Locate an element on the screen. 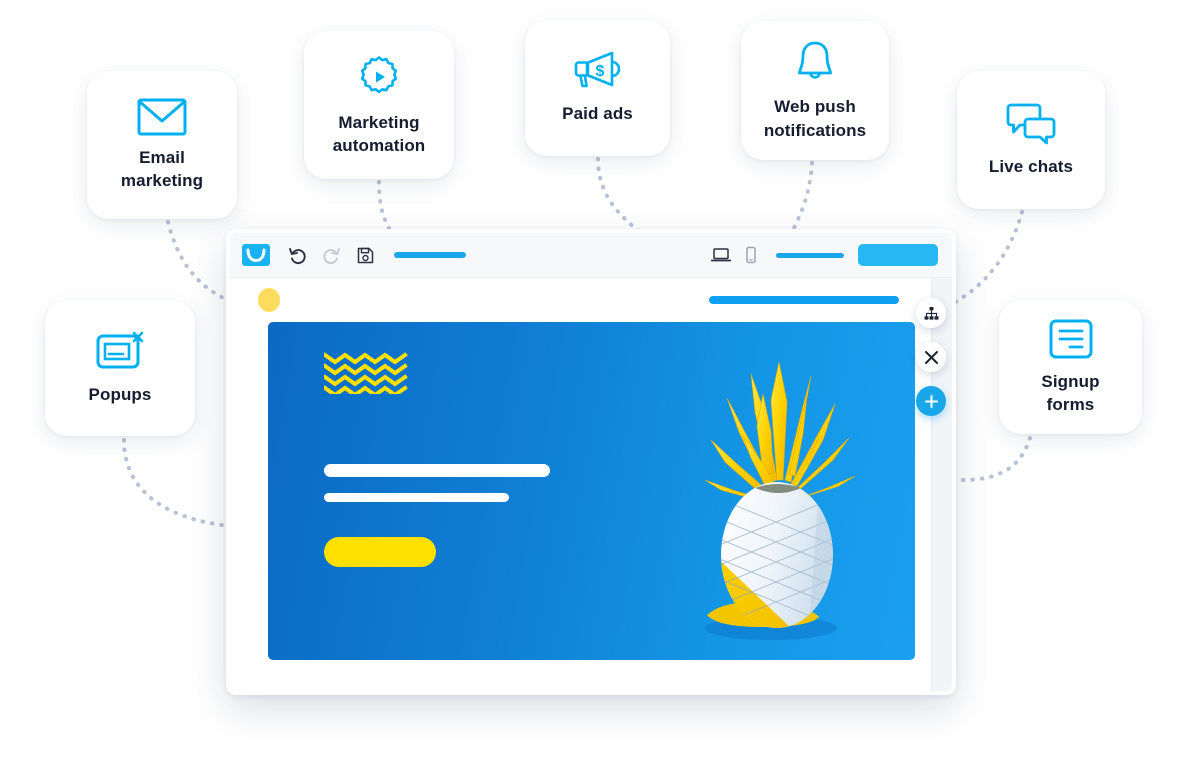 The height and width of the screenshot is (763, 1193). envelope-logo-icon is located at coordinates (256, 255).